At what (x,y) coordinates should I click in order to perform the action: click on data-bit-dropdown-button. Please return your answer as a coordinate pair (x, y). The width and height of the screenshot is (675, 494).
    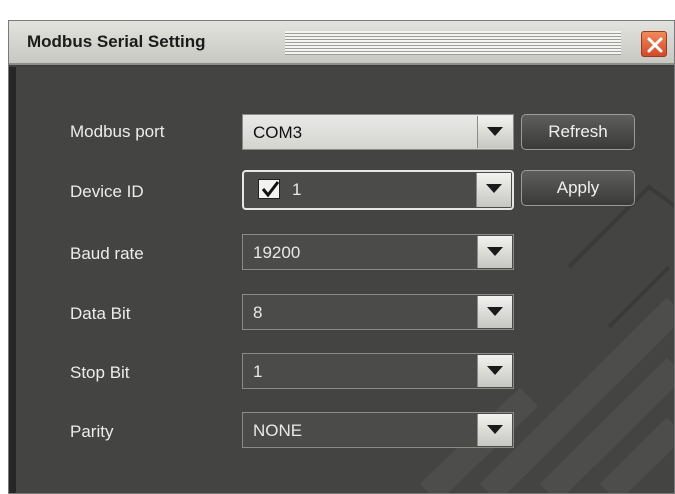
    Looking at the image, I should click on (494, 312).